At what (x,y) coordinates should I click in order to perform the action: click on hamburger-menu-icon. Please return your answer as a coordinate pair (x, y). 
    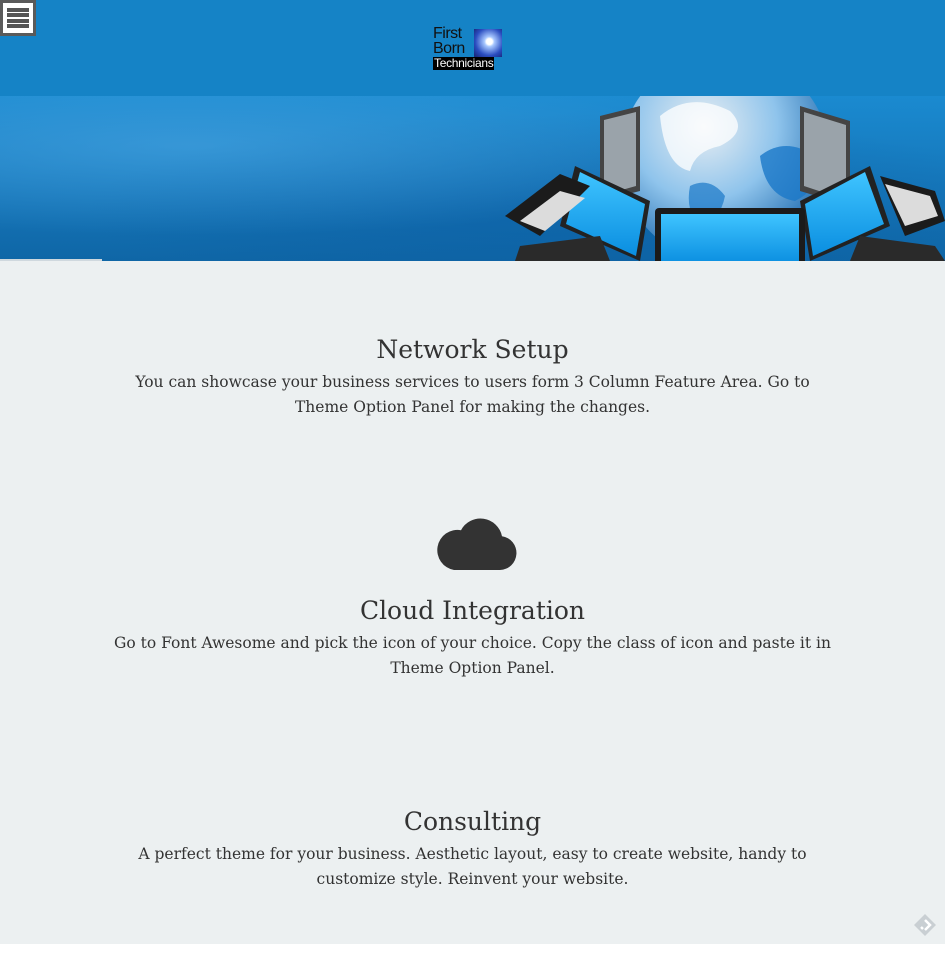
    Looking at the image, I should click on (18, 18).